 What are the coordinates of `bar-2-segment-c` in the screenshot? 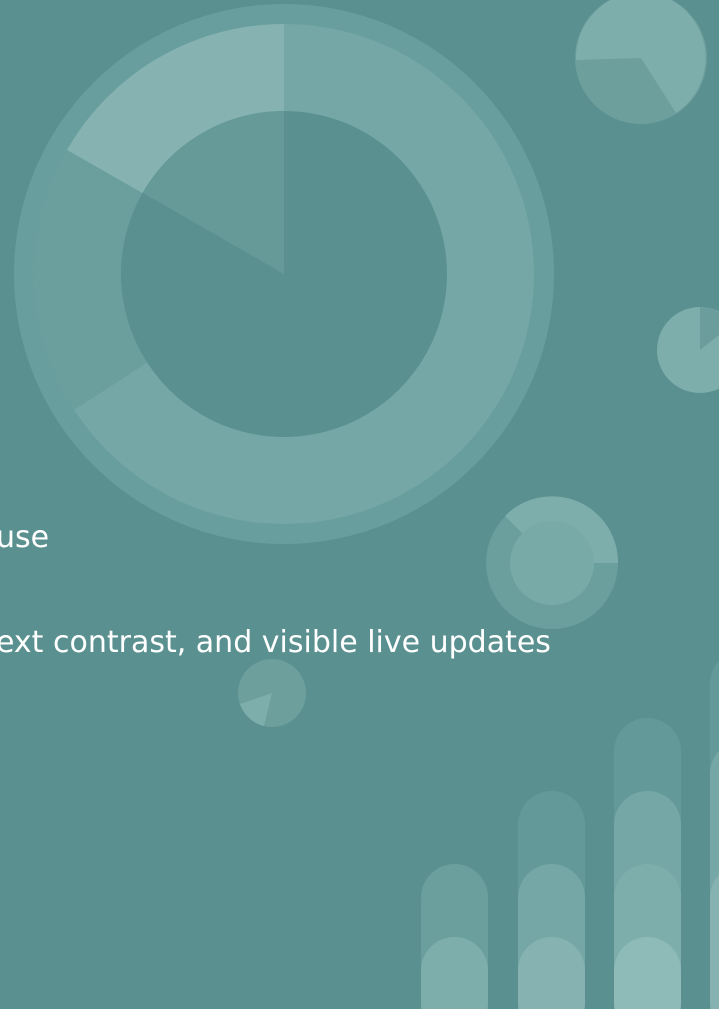 It's located at (551, 973).